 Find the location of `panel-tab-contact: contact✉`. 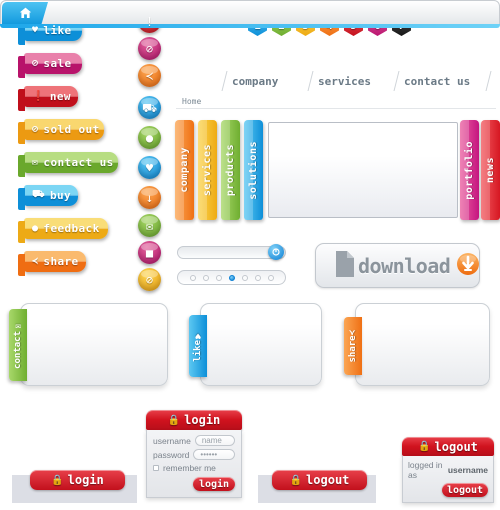

panel-tab-contact: contact✉ is located at coordinates (18, 345).